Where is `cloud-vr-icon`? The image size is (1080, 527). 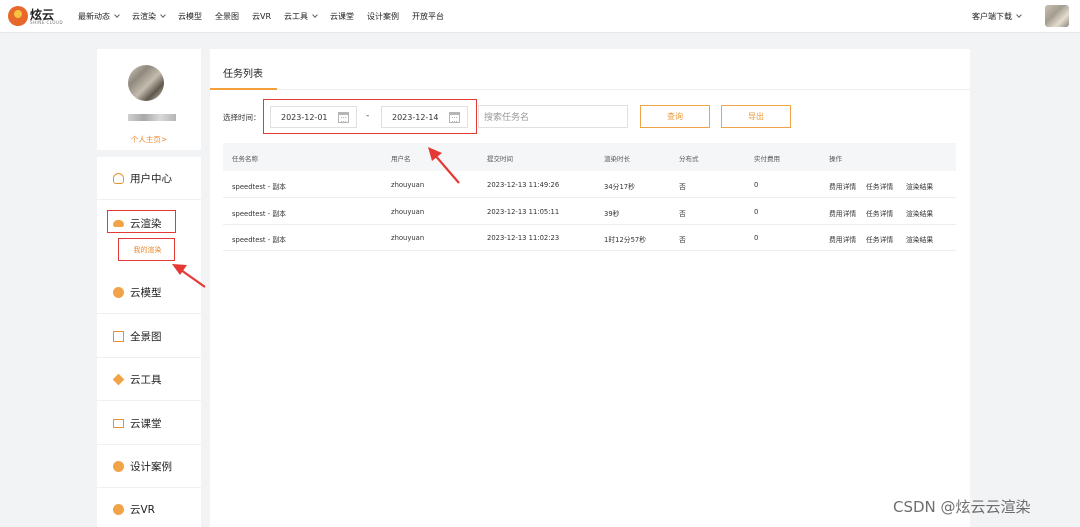
cloud-vr-icon is located at coordinates (118, 509).